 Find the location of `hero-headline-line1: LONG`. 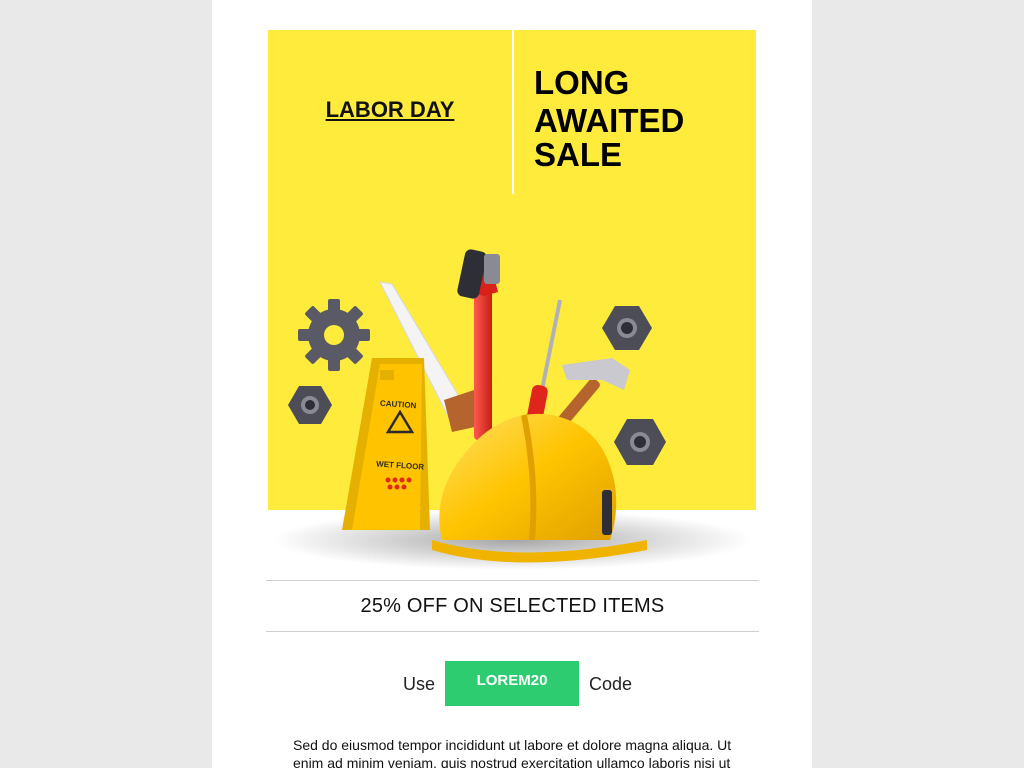

hero-headline-line1: LONG is located at coordinates (582, 82).